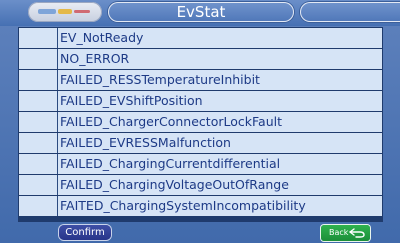 This screenshot has width=400, height=243. I want to click on list-item: FAITED_ChargingSystemIncompatibility, so click(200, 206).